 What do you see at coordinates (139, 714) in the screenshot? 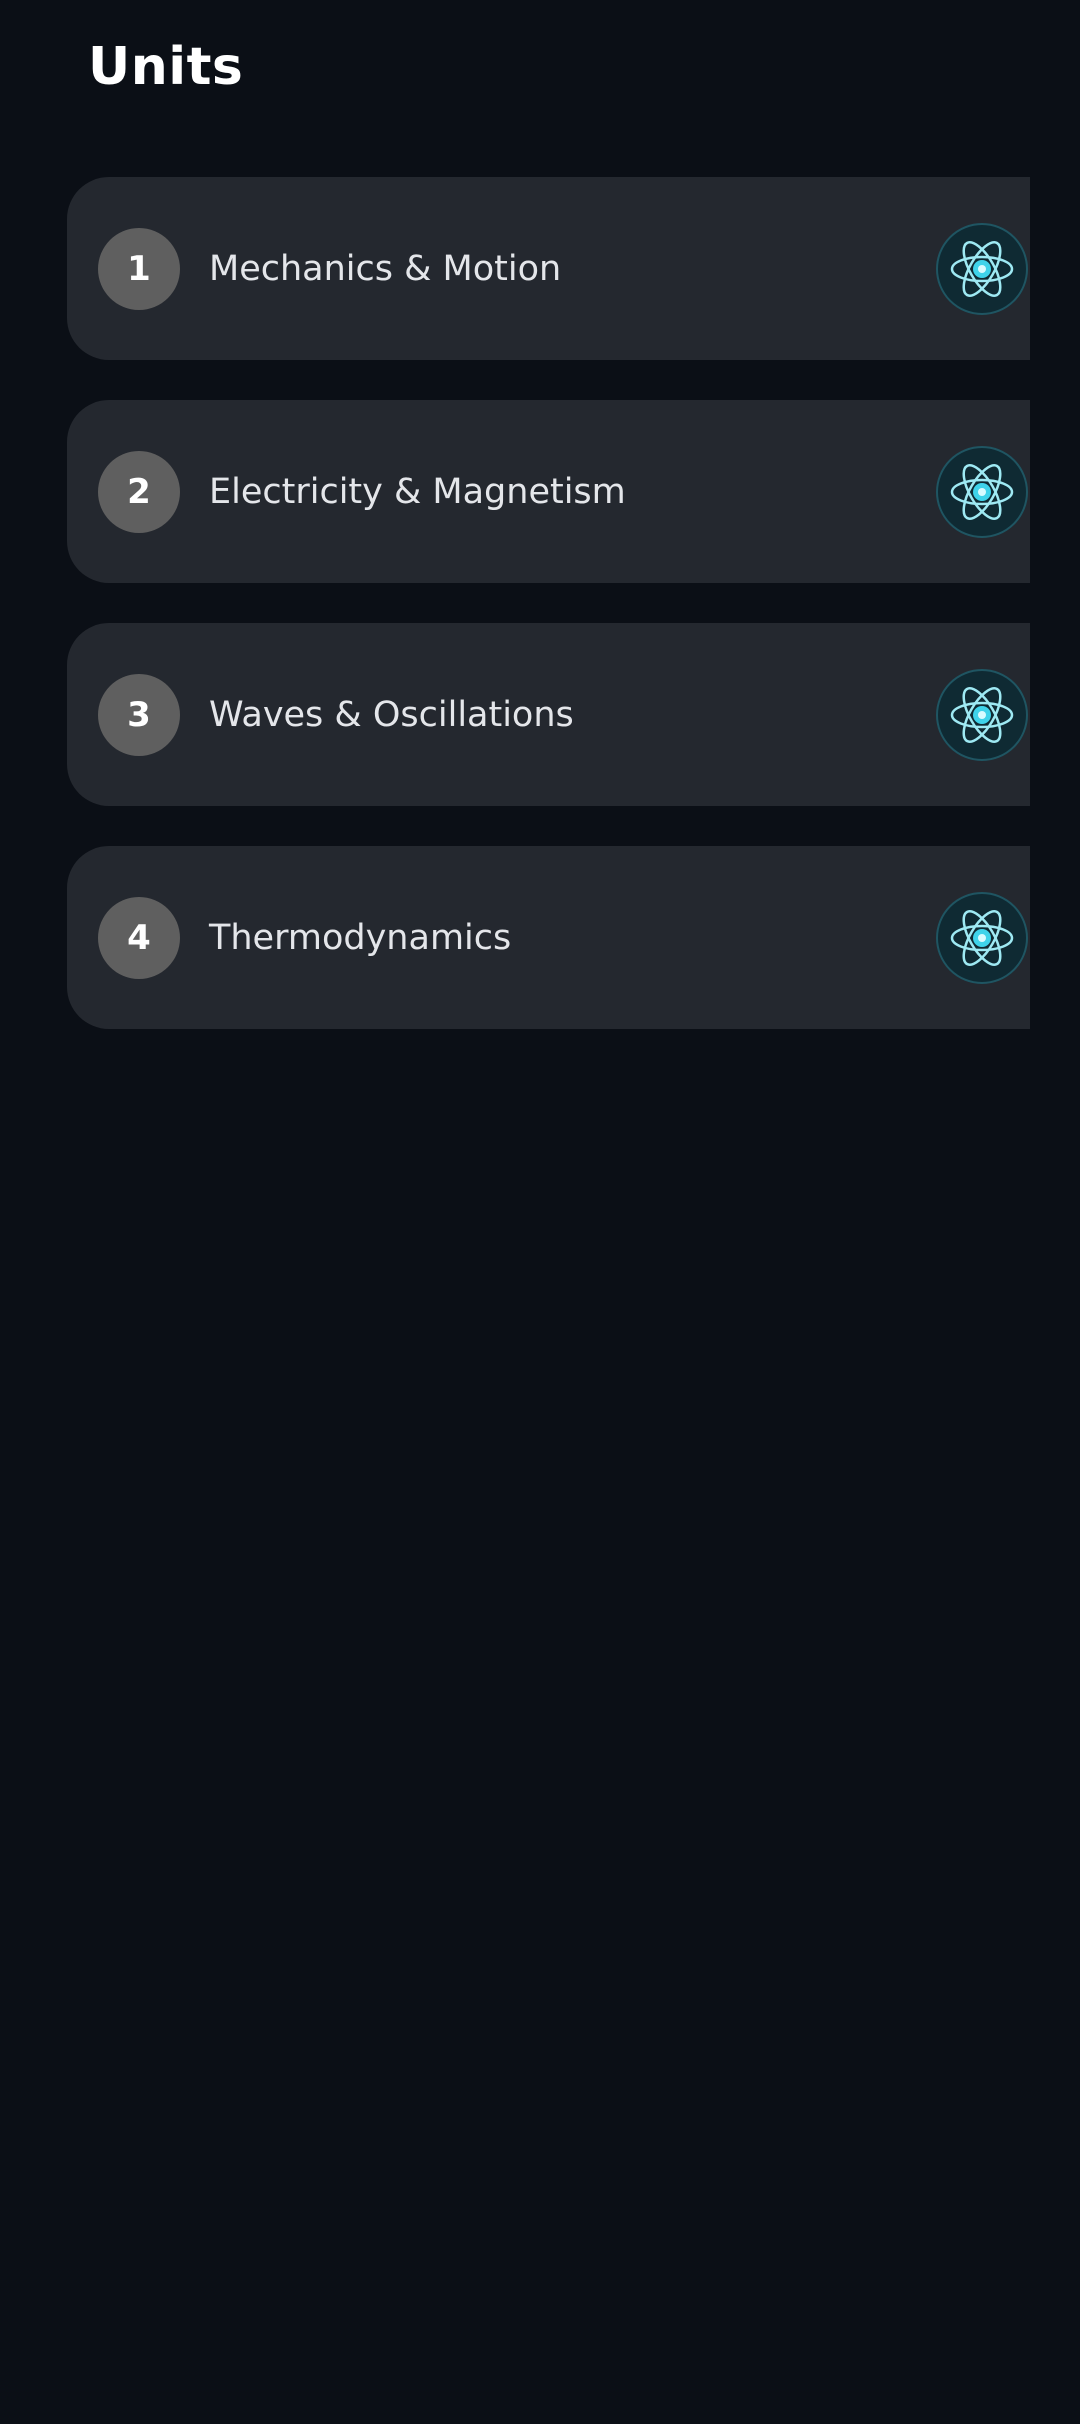
I see `unit-number-badge: 3` at bounding box center [139, 714].